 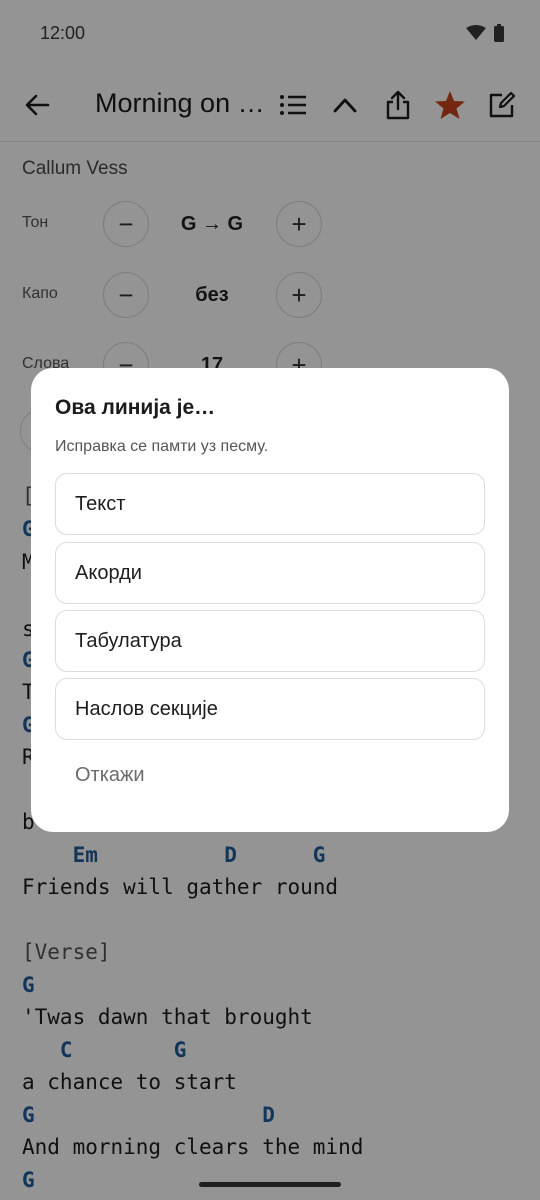 What do you see at coordinates (110, 775) in the screenshot?
I see `cancel-button: Откажи` at bounding box center [110, 775].